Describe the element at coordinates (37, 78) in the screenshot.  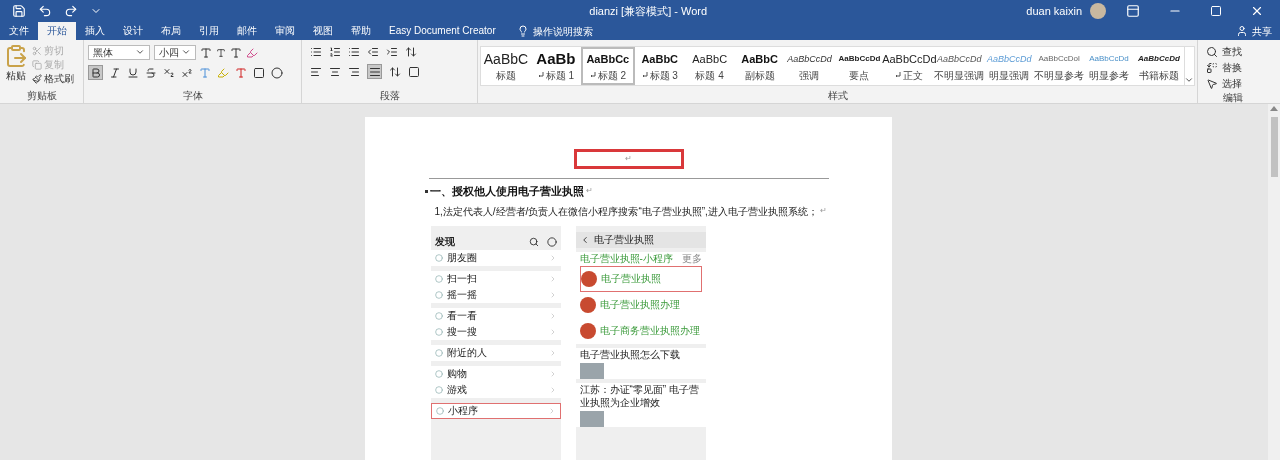
I see `paintbrush-icon` at that location.